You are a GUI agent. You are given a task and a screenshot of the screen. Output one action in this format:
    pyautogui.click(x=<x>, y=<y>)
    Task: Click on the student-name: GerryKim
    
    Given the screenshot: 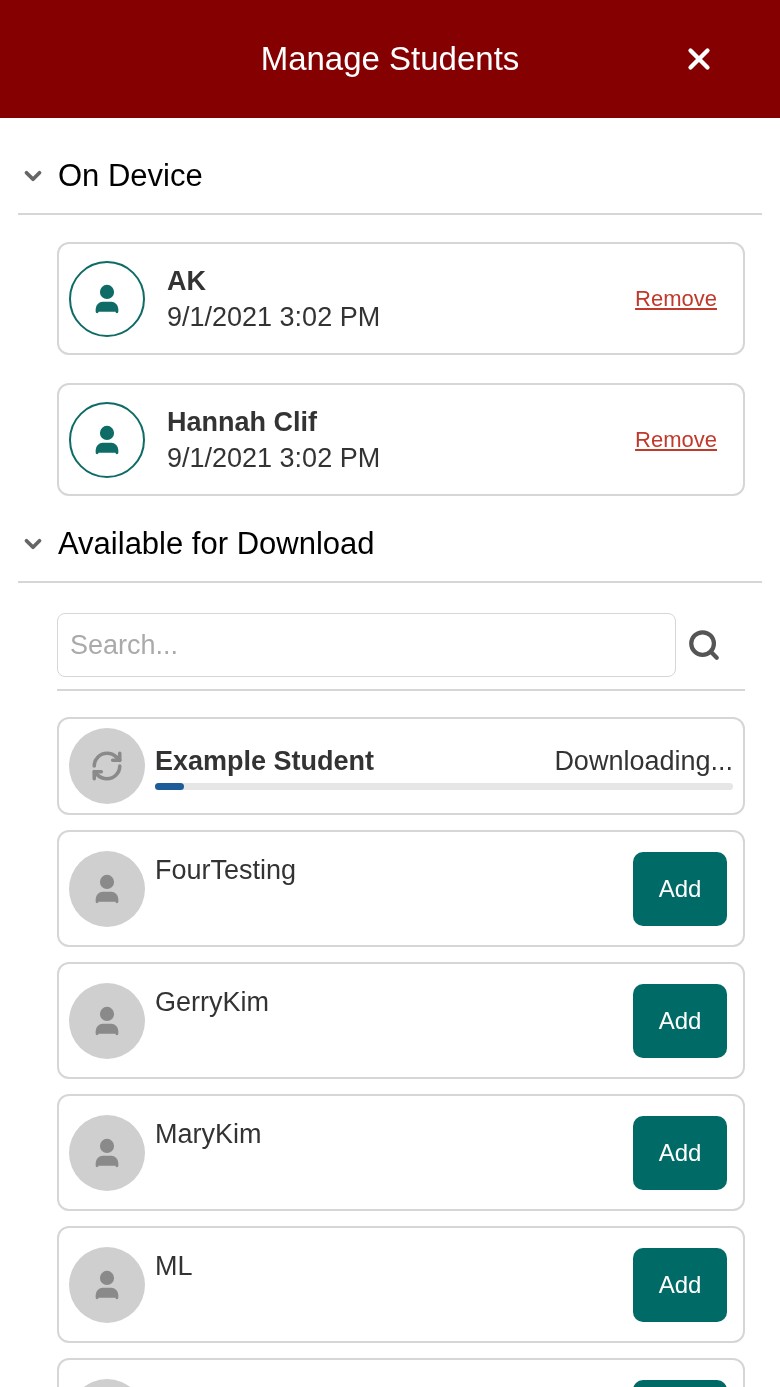 What is the action you would take?
    pyautogui.click(x=212, y=1002)
    